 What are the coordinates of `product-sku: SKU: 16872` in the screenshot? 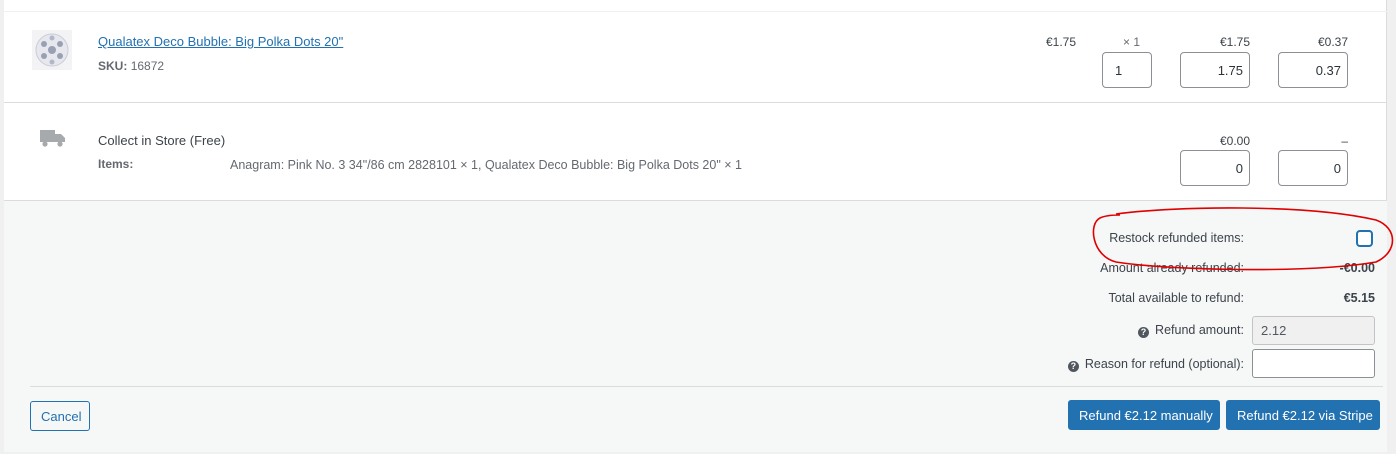 It's located at (131, 66).